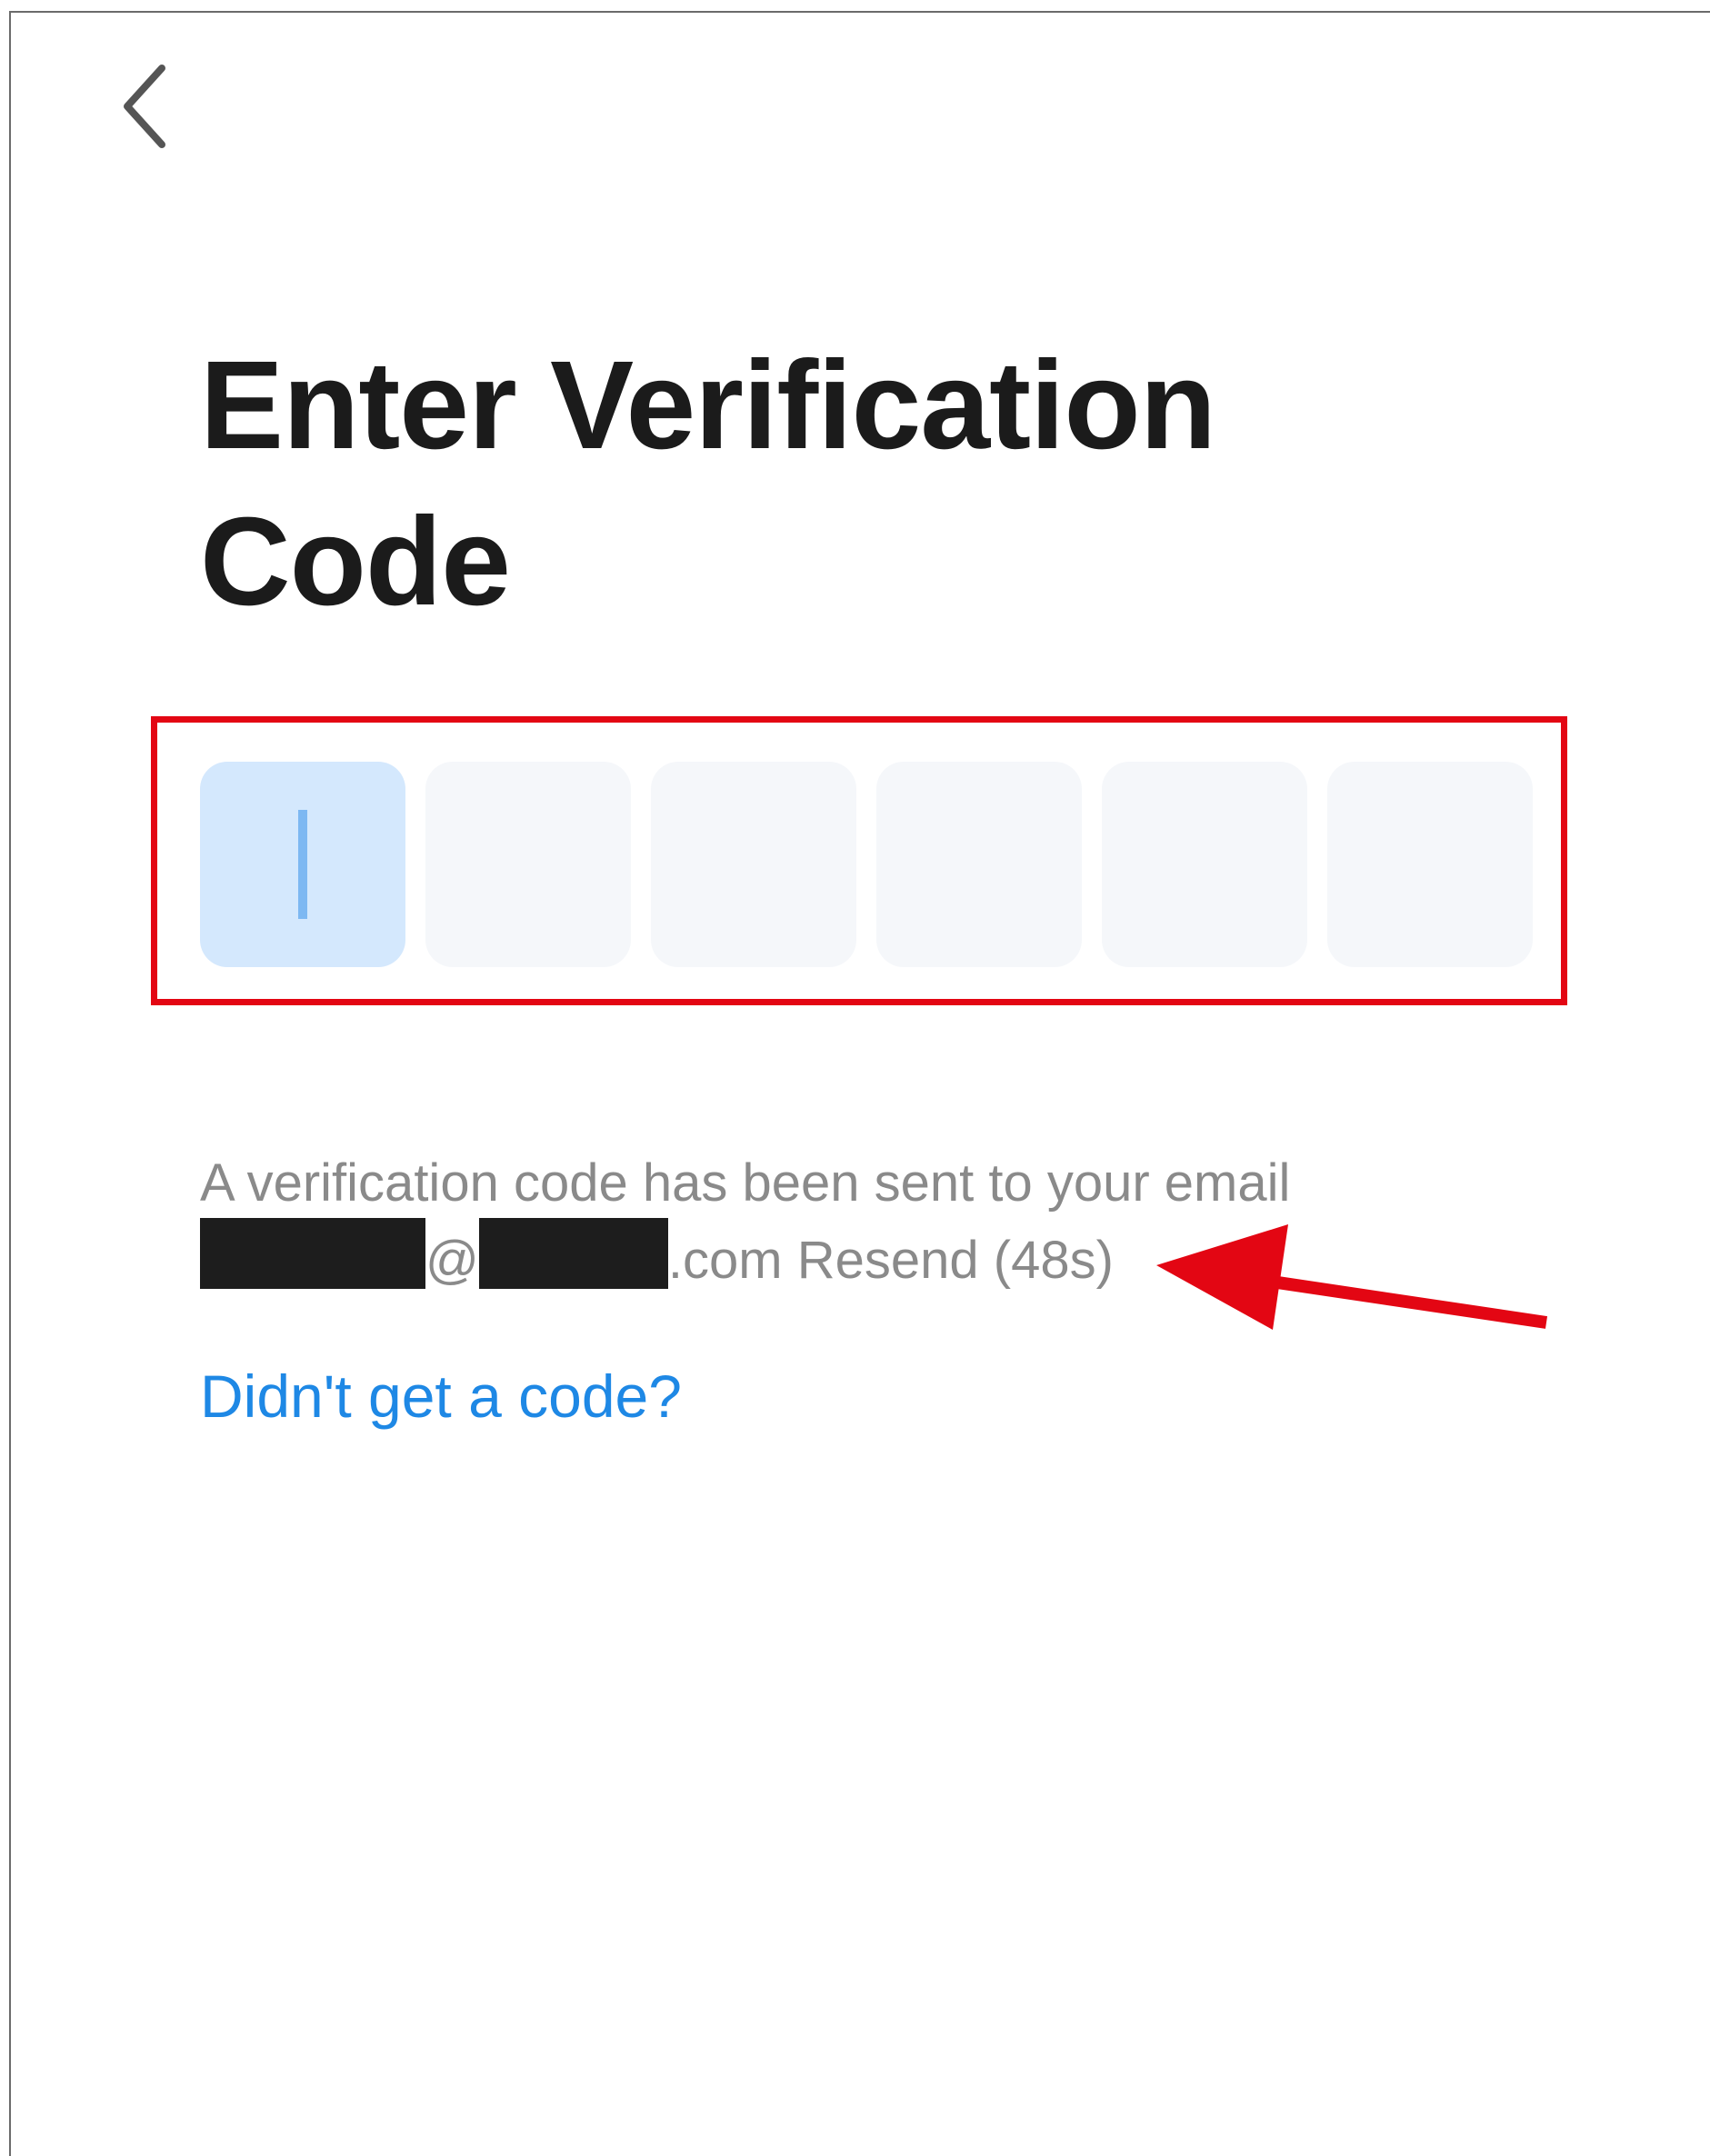 Image resolution: width=1710 pixels, height=2156 pixels. I want to click on email-at-sign: @, so click(452, 1260).